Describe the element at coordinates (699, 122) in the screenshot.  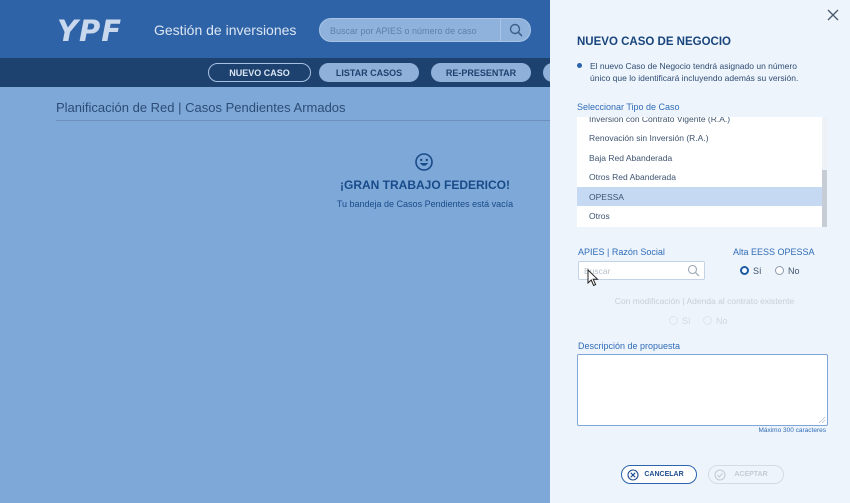
I see `case-type-option: Inversión con Contrato Vigente (R.A.)` at that location.